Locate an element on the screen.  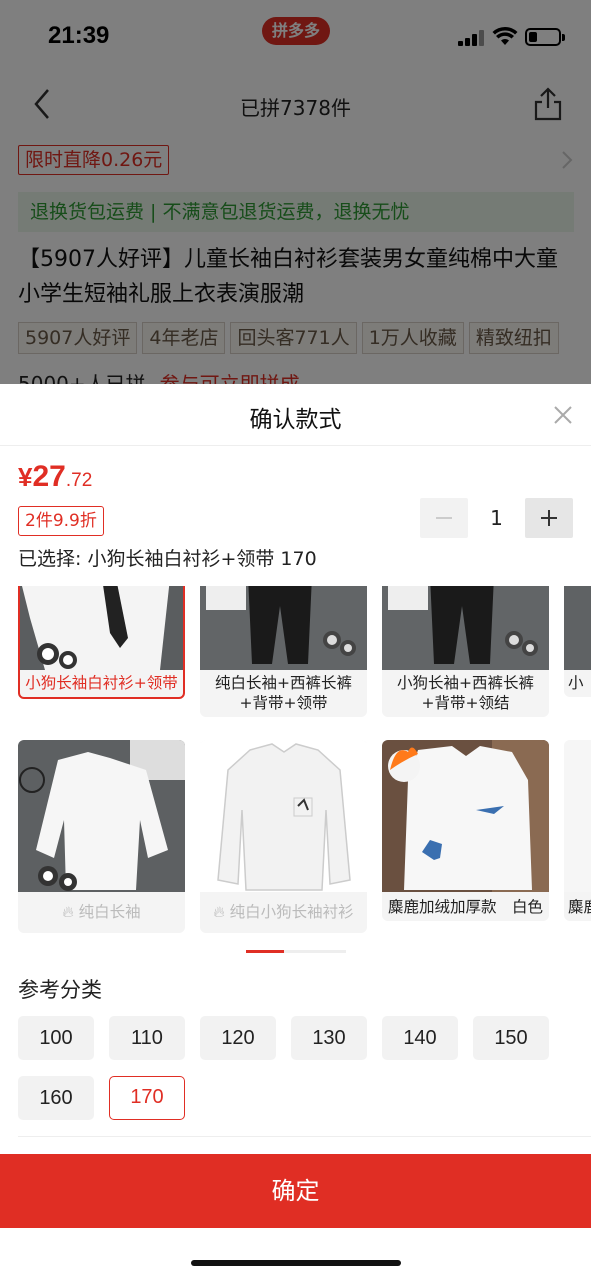
variant-option: 小 is located at coordinates (577, 641).